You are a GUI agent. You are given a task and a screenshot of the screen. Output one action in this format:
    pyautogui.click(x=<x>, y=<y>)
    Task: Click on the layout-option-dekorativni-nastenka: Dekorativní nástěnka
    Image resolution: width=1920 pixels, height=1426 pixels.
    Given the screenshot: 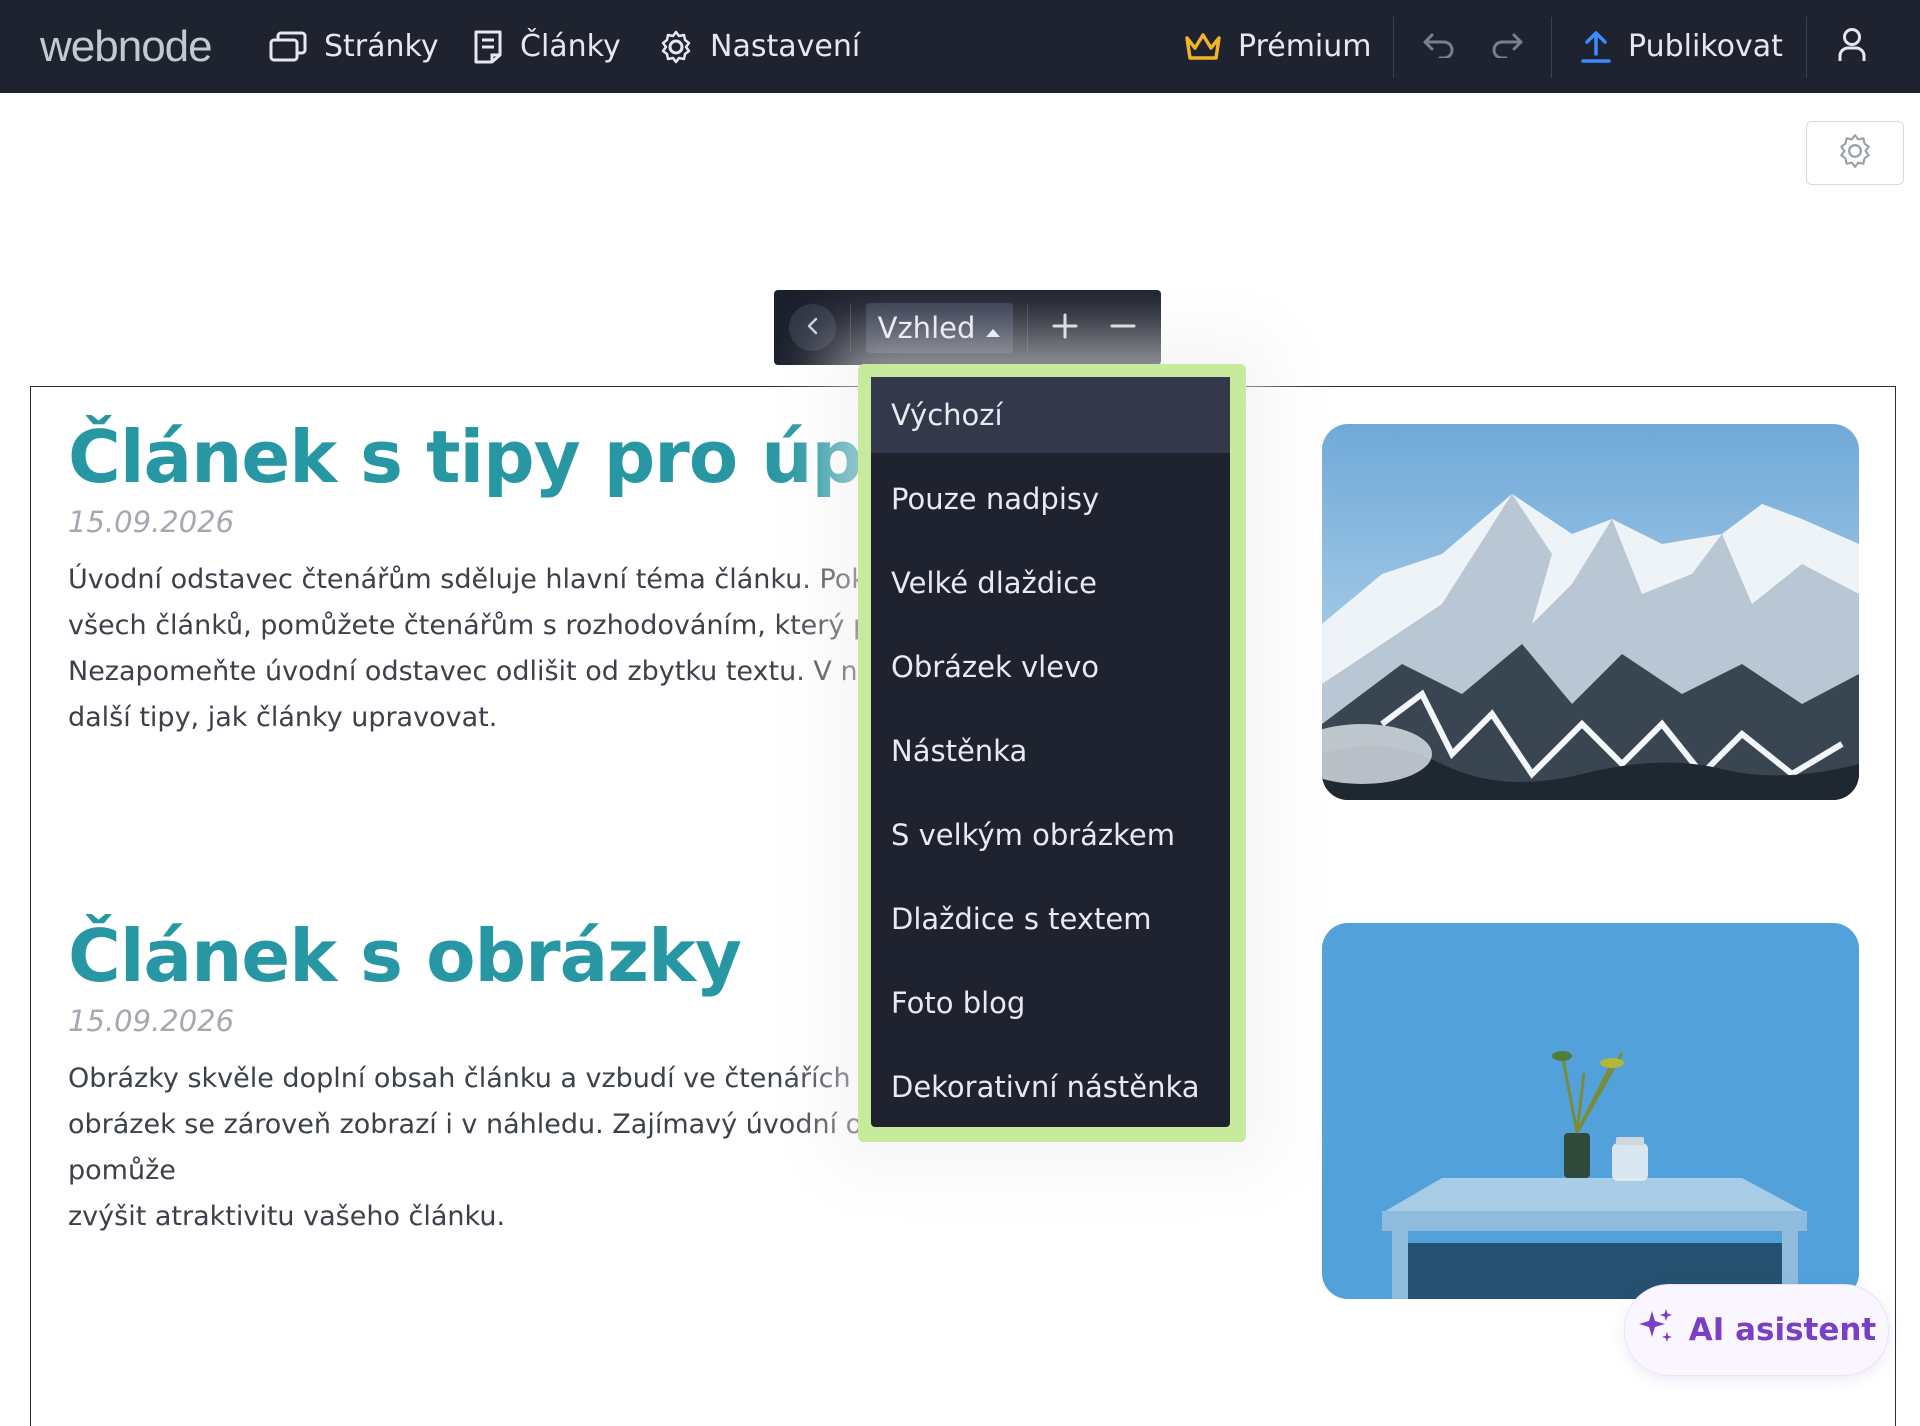 What is the action you would take?
    pyautogui.click(x=1050, y=1087)
    